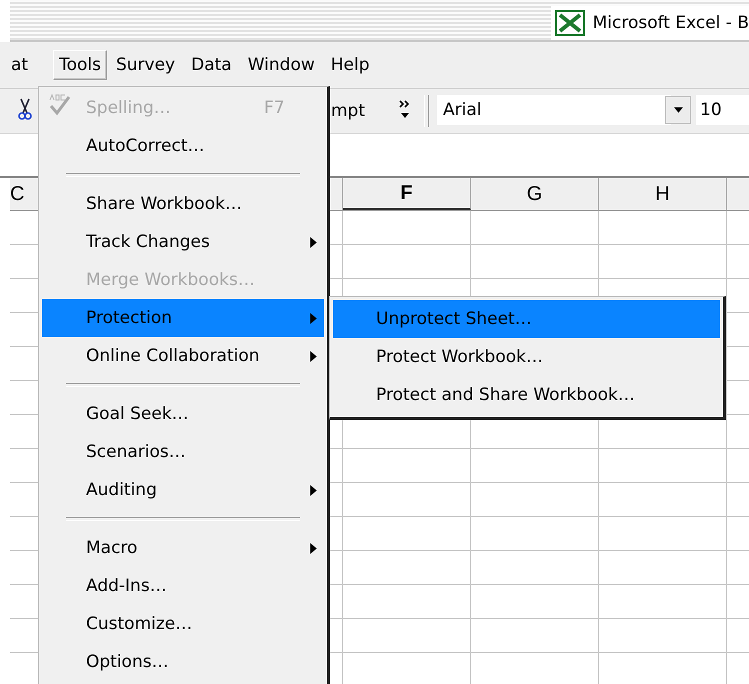 Image resolution: width=749 pixels, height=684 pixels. I want to click on window-title: Microsoft Excel - B, so click(670, 23).